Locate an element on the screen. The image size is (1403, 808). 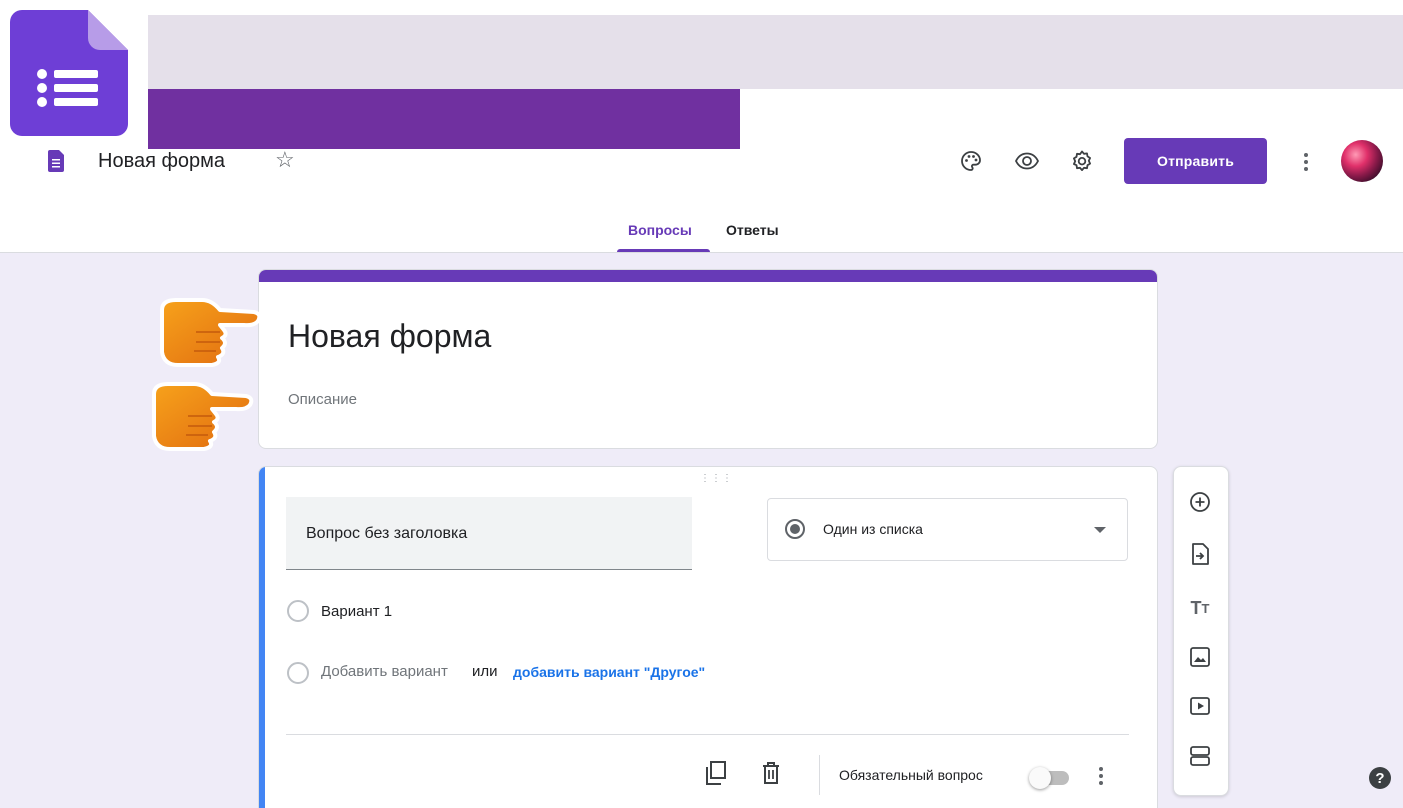
banner-top is located at coordinates (775, 52).